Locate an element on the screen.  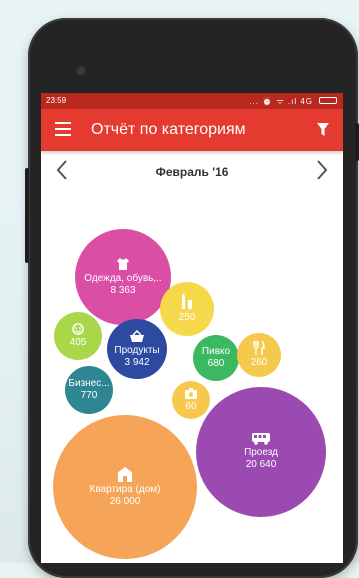
current-month-label: Февраль '16 is located at coordinates (192, 172).